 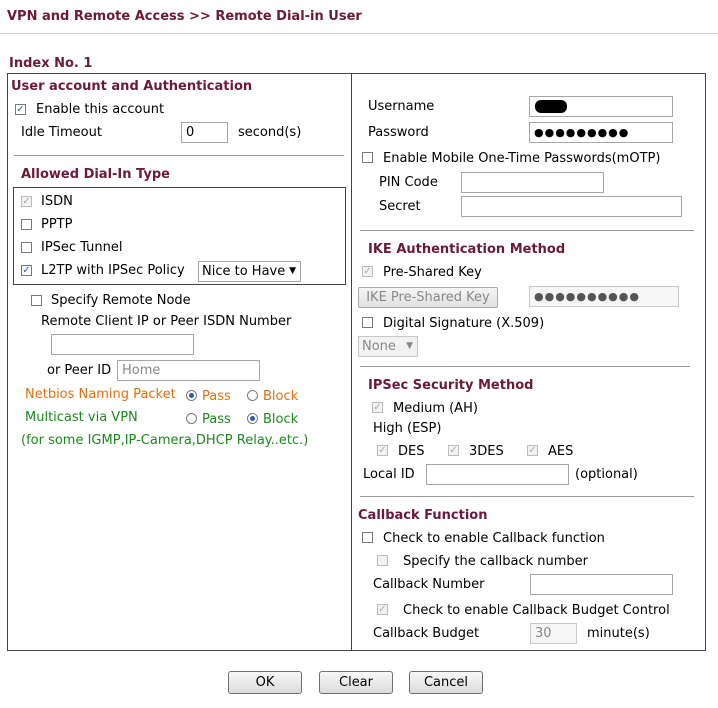 What do you see at coordinates (81, 417) in the screenshot?
I see `multicast-label: Multicast via VPN` at bounding box center [81, 417].